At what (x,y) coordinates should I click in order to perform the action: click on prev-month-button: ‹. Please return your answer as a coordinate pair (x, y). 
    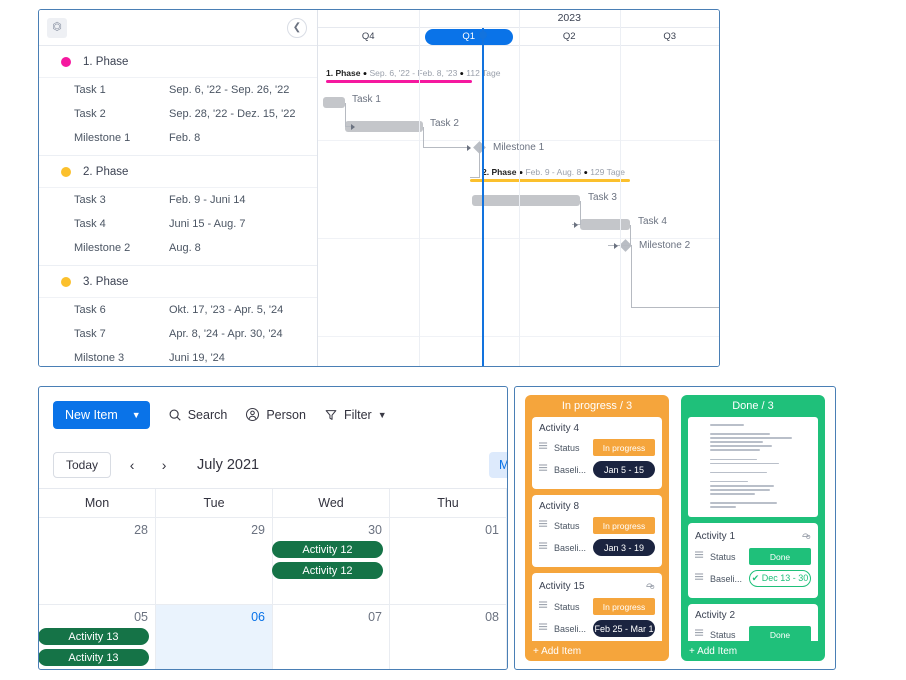
    Looking at the image, I should click on (132, 465).